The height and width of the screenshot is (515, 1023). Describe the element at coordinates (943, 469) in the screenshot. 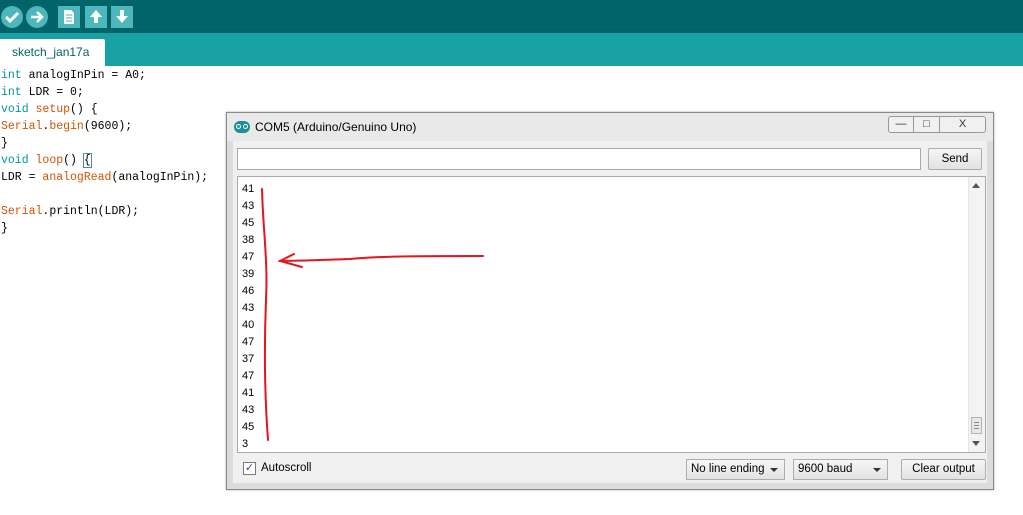

I see `clear-output-button: Clear output` at that location.